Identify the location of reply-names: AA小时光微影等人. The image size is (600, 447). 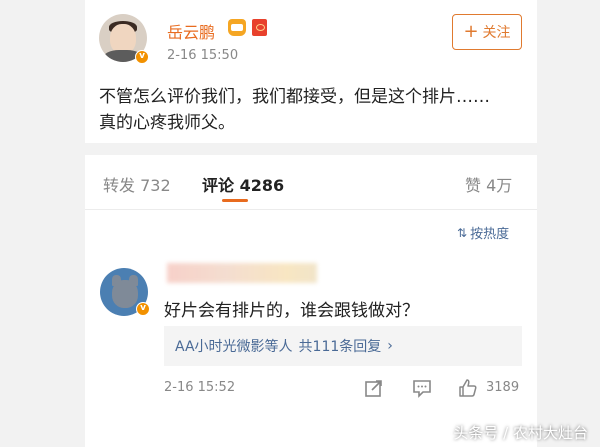
(234, 347).